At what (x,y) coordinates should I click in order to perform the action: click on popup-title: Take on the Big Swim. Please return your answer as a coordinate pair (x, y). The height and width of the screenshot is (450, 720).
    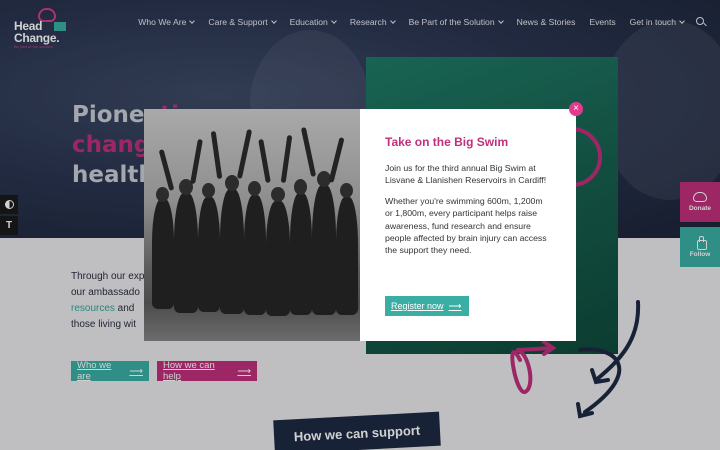
    Looking at the image, I should click on (447, 142).